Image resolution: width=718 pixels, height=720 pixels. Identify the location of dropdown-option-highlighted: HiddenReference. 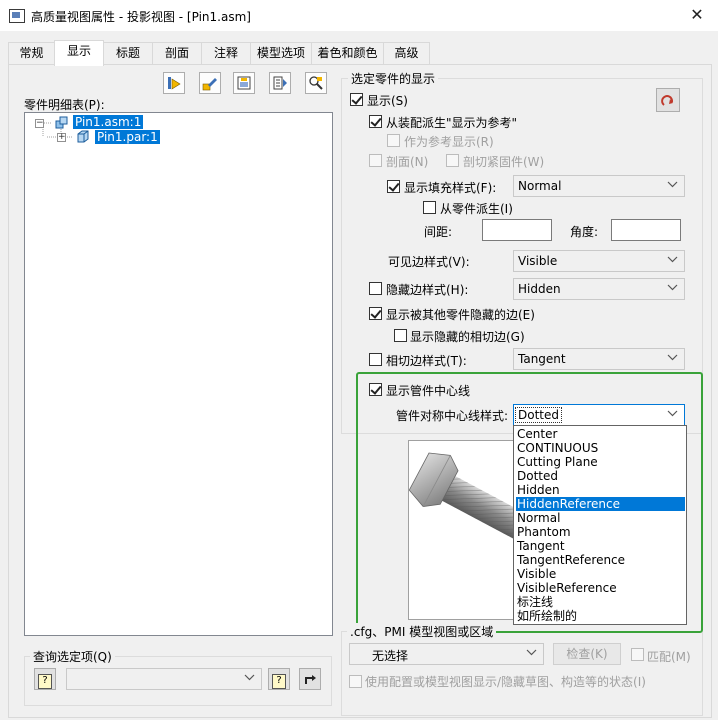
(600, 504).